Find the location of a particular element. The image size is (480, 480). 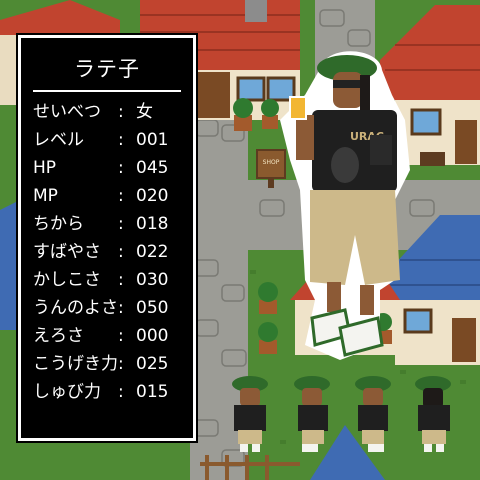

stat-row-level: レベル : 001 is located at coordinates (112, 140).